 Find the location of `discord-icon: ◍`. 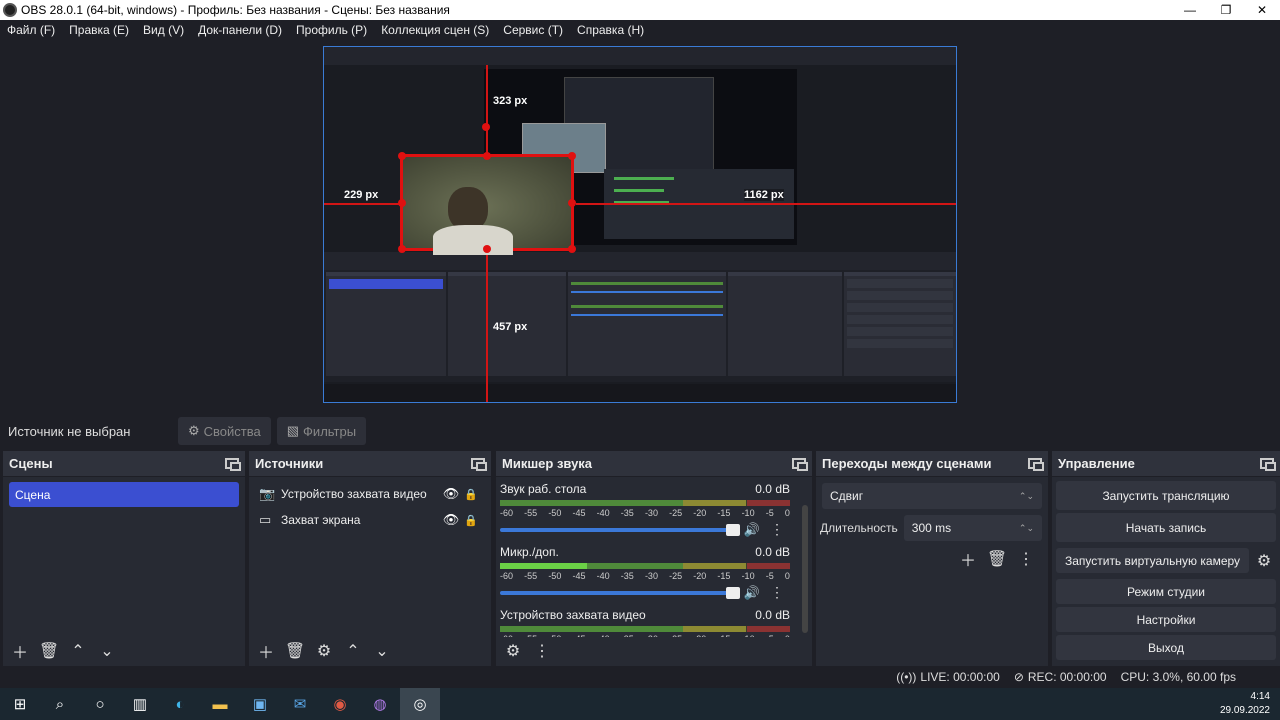

discord-icon: ◍ is located at coordinates (380, 704).